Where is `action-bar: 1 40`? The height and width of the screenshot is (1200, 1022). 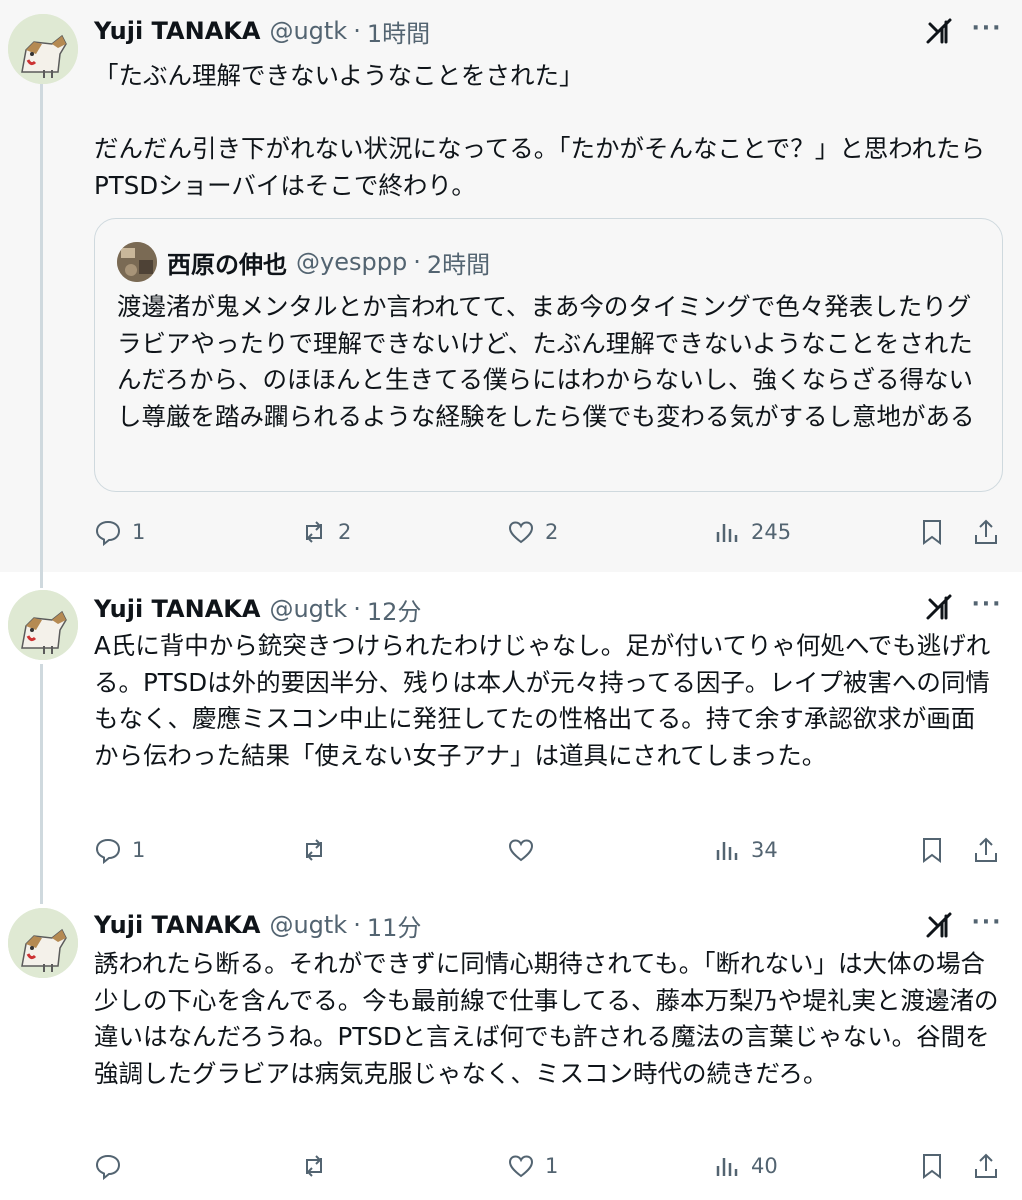
action-bar: 1 40 is located at coordinates (511, 1166).